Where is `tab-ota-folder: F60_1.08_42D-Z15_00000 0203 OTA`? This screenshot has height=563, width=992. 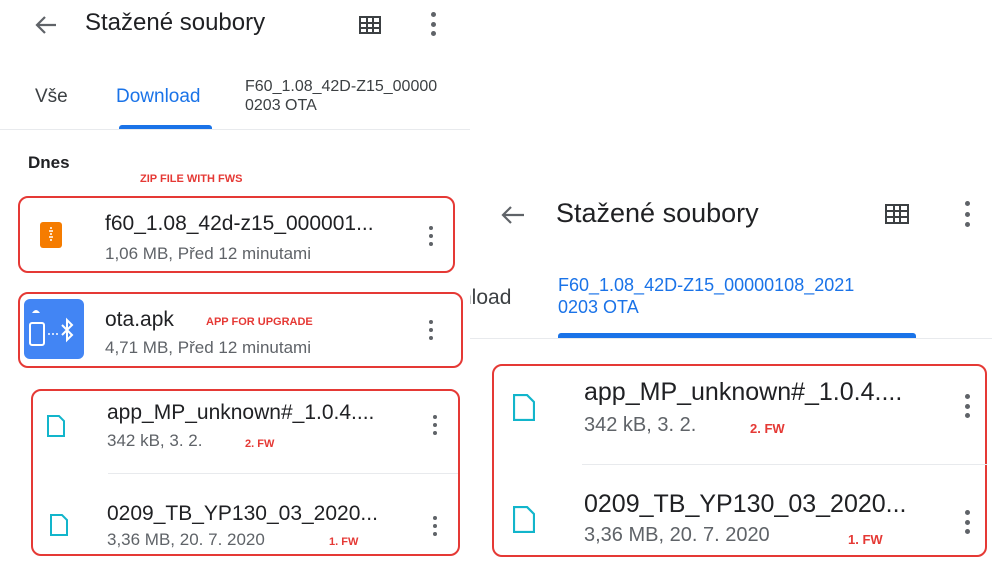 tab-ota-folder: F60_1.08_42D-Z15_00000 0203 OTA is located at coordinates (341, 96).